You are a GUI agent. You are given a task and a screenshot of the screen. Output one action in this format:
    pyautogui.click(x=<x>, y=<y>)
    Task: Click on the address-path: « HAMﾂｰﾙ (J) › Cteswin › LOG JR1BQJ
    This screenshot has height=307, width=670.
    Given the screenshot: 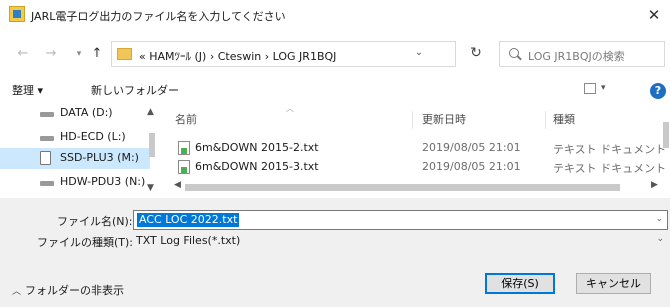 What is the action you would take?
    pyautogui.click(x=238, y=56)
    